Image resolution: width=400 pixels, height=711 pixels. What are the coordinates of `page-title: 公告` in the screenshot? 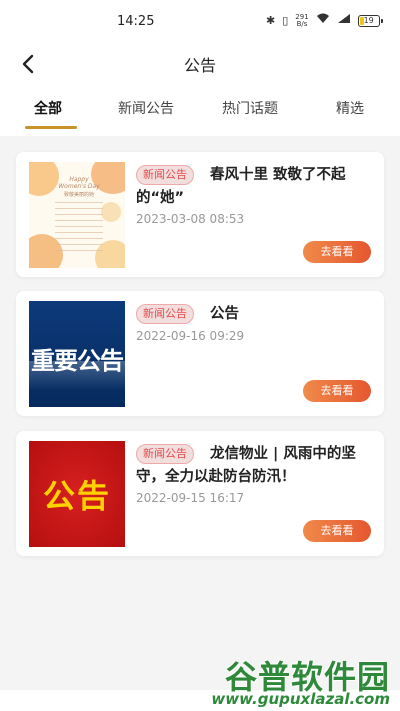 It's located at (199, 65).